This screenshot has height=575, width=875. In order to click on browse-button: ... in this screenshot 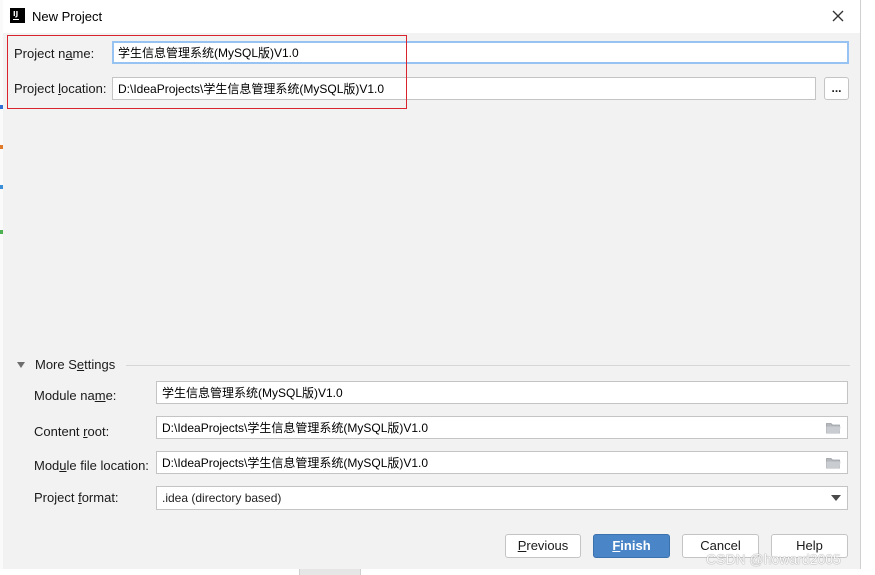, I will do `click(836, 88)`.